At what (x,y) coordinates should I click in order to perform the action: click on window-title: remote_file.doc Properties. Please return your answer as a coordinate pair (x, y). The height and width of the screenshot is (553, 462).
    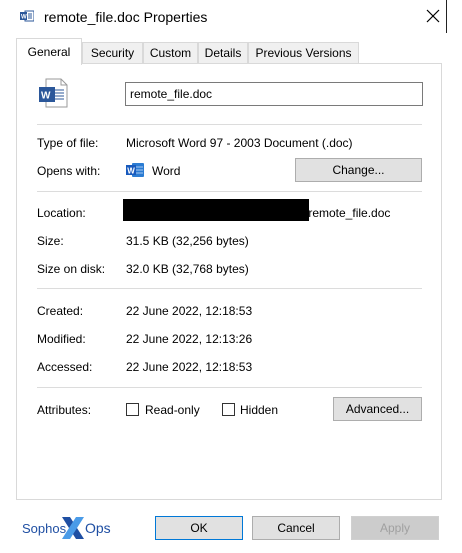
    Looking at the image, I should click on (126, 17).